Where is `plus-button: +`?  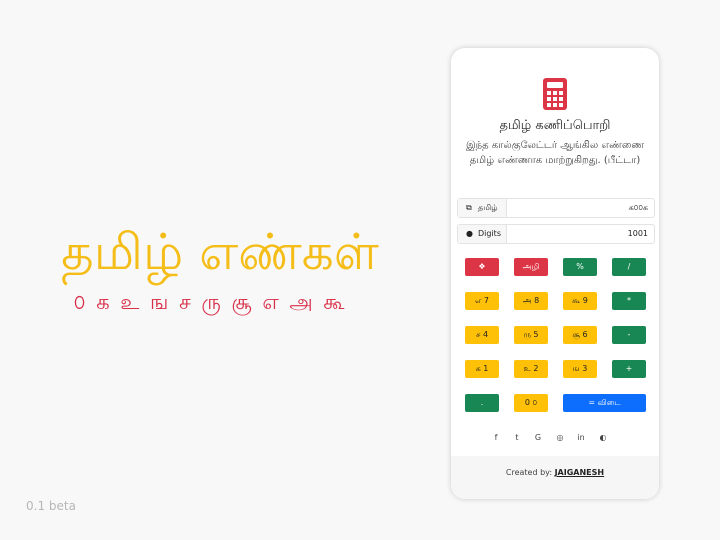 plus-button: + is located at coordinates (629, 369).